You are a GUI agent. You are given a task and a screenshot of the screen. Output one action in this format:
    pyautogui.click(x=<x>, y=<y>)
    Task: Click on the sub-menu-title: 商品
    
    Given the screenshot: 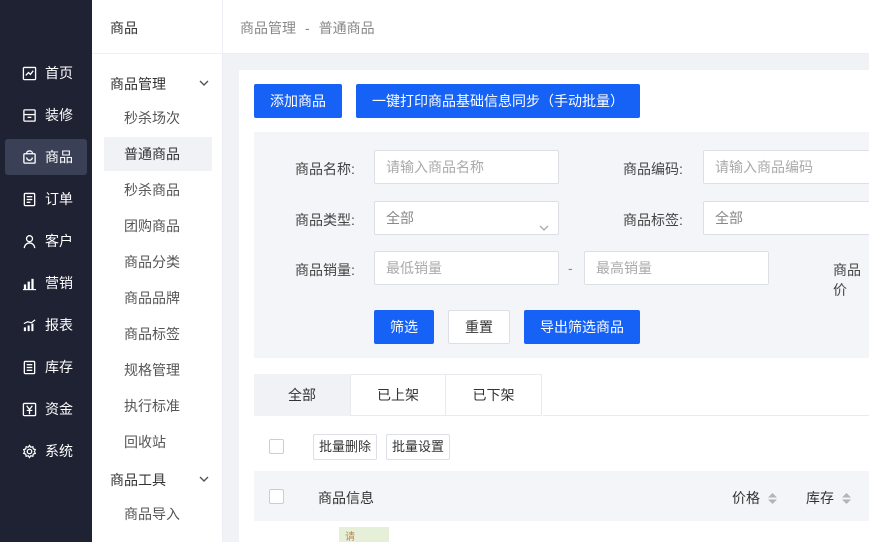 What is the action you would take?
    pyautogui.click(x=124, y=28)
    